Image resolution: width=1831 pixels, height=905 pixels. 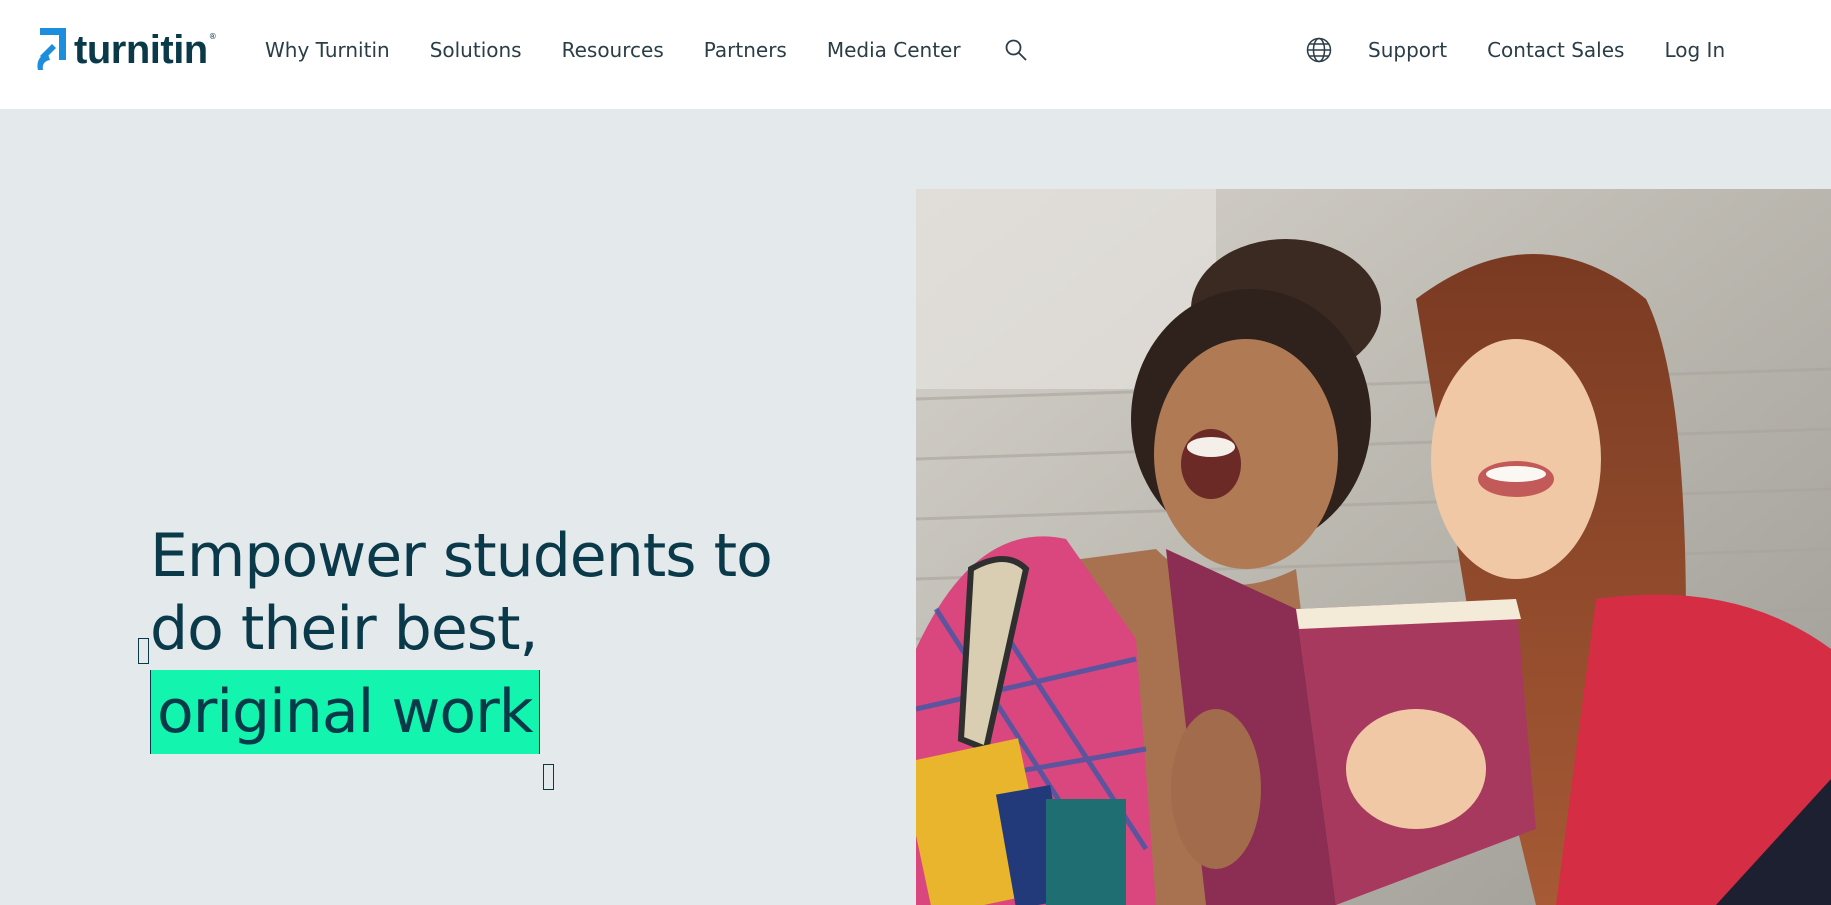 I want to click on turnitin-logo: turnitin ®, so click(x=125, y=52).